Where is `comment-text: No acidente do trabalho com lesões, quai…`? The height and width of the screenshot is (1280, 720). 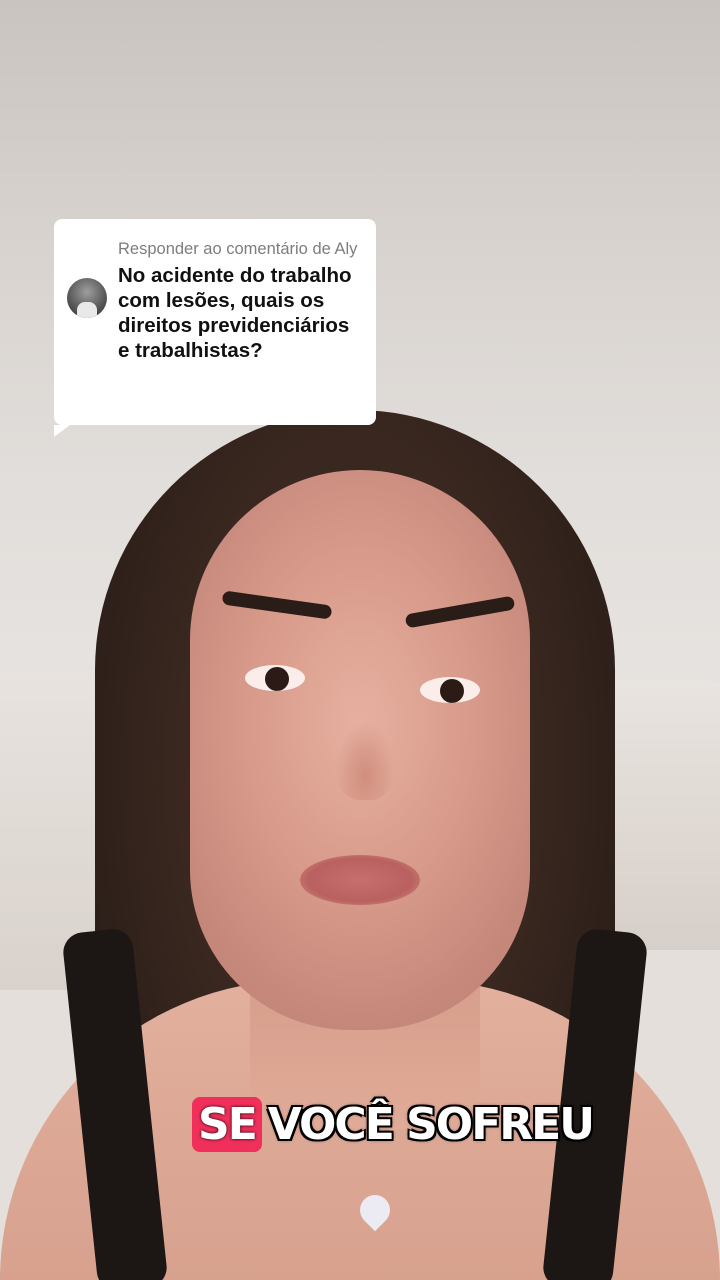
comment-text: No acidente do trabalho com lesões, quai… is located at coordinates (235, 313).